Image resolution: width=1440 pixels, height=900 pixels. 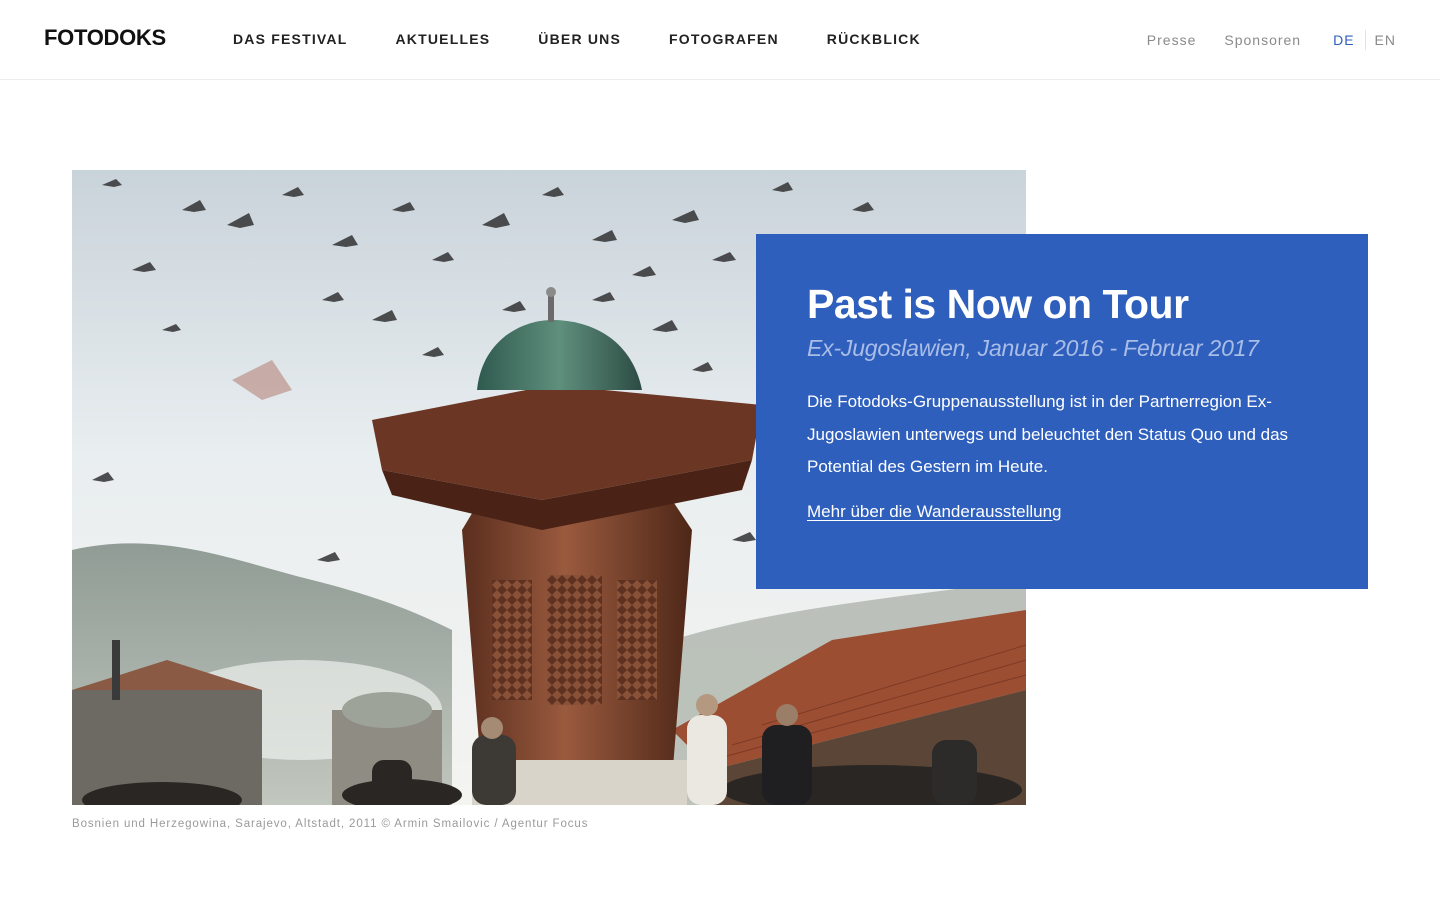 What do you see at coordinates (1343, 40) in the screenshot?
I see `language-de: DE` at bounding box center [1343, 40].